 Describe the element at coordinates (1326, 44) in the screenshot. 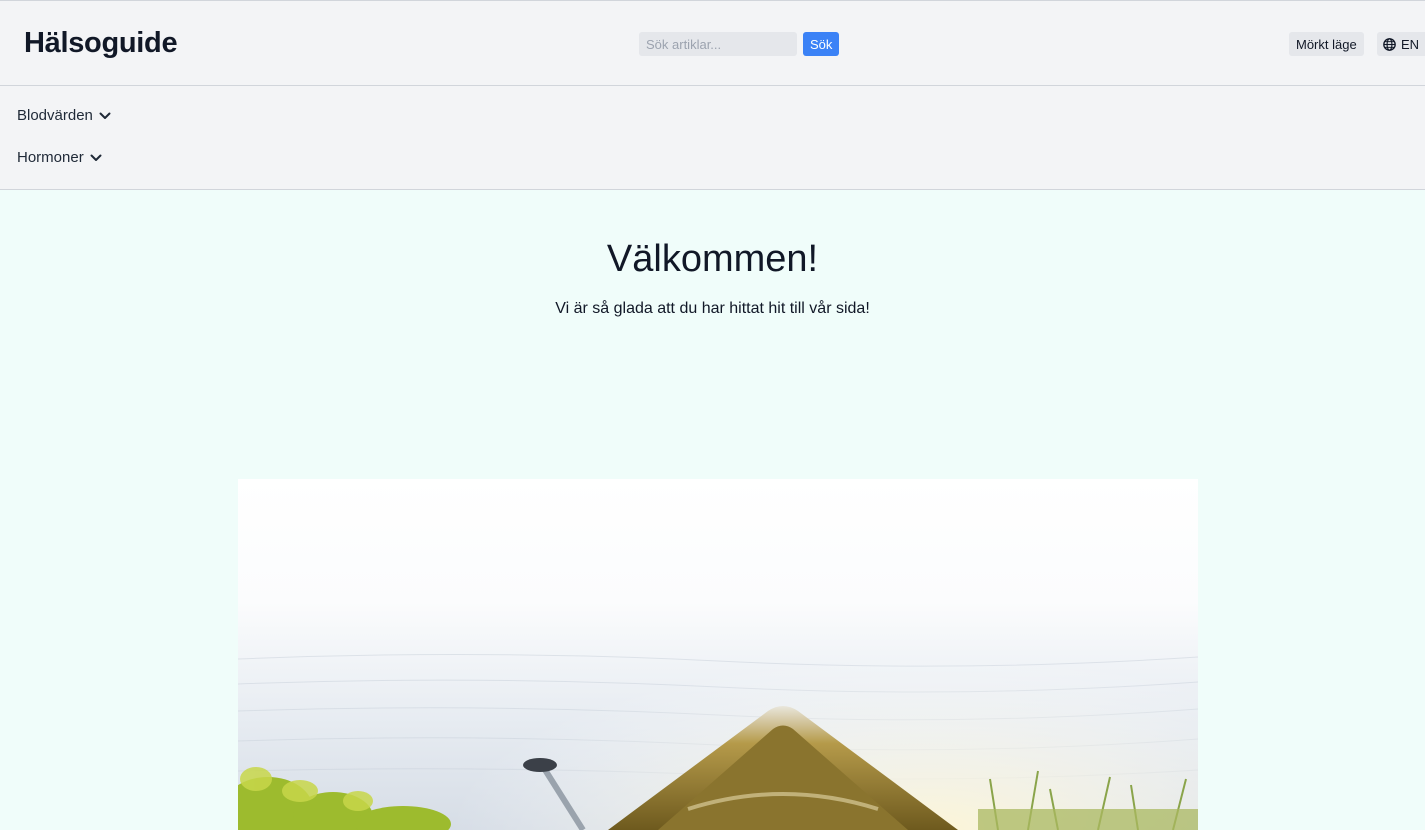

I see `dark-mode-toggle: Mörkt läge` at that location.